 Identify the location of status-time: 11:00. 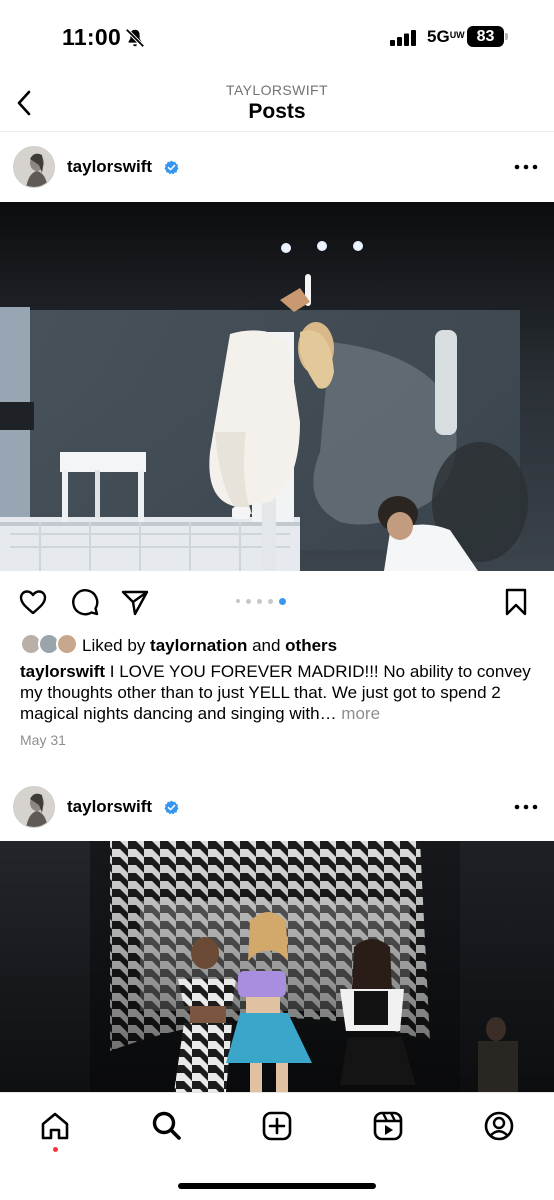
(92, 37).